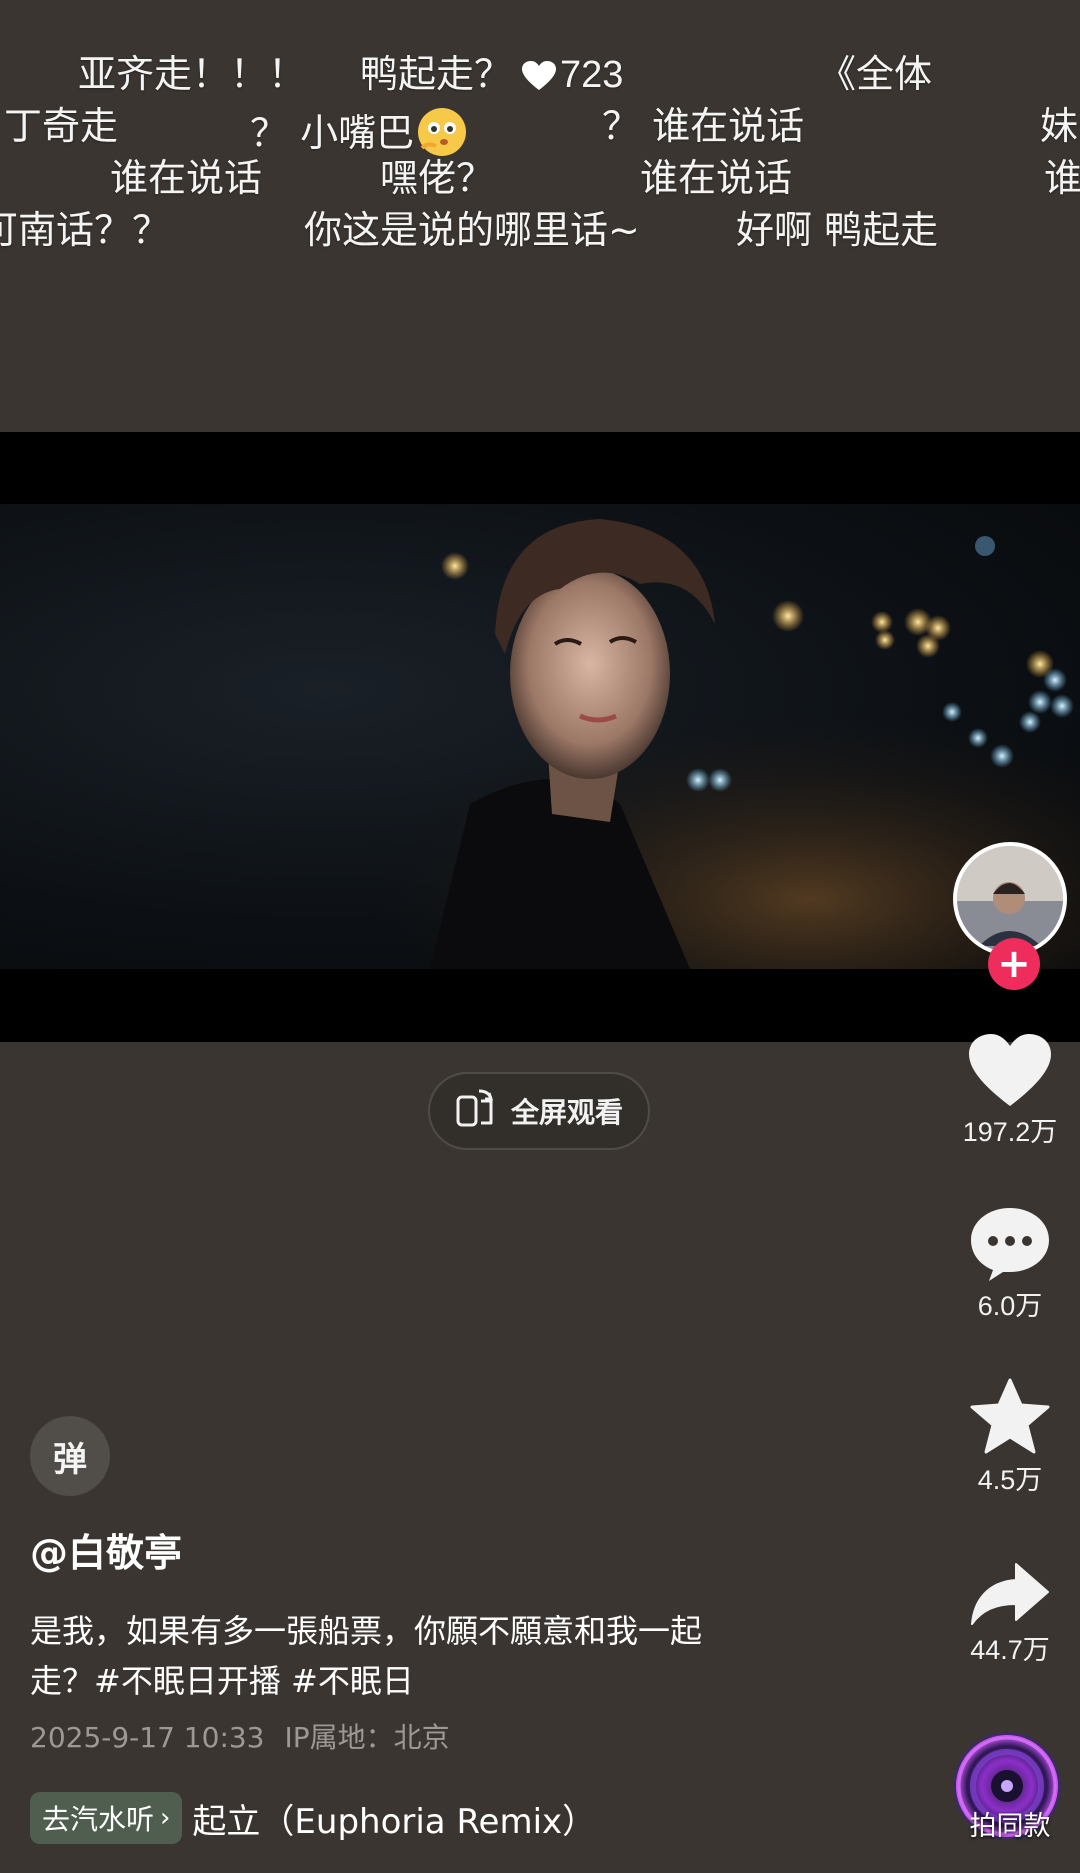 The image size is (1080, 1873). What do you see at coordinates (425, 1656) in the screenshot?
I see `post-description: 是我，如果有多一張船票，你願不願意和我一起 走？#不眠日开播 #不眠日` at bounding box center [425, 1656].